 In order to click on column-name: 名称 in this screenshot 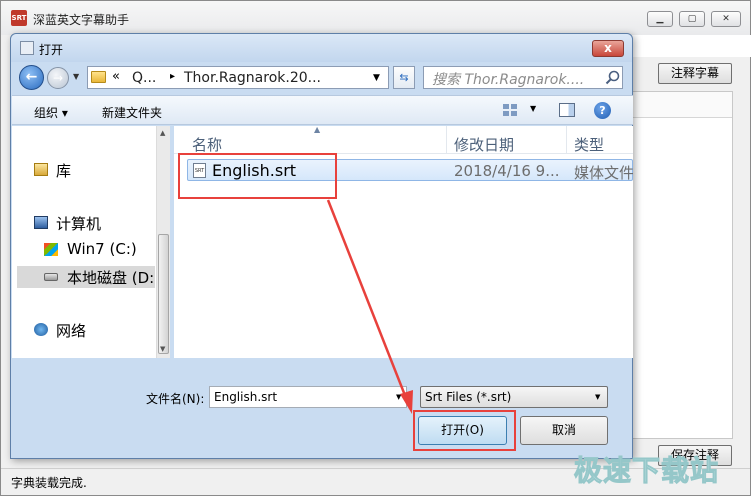, I will do `click(207, 144)`.